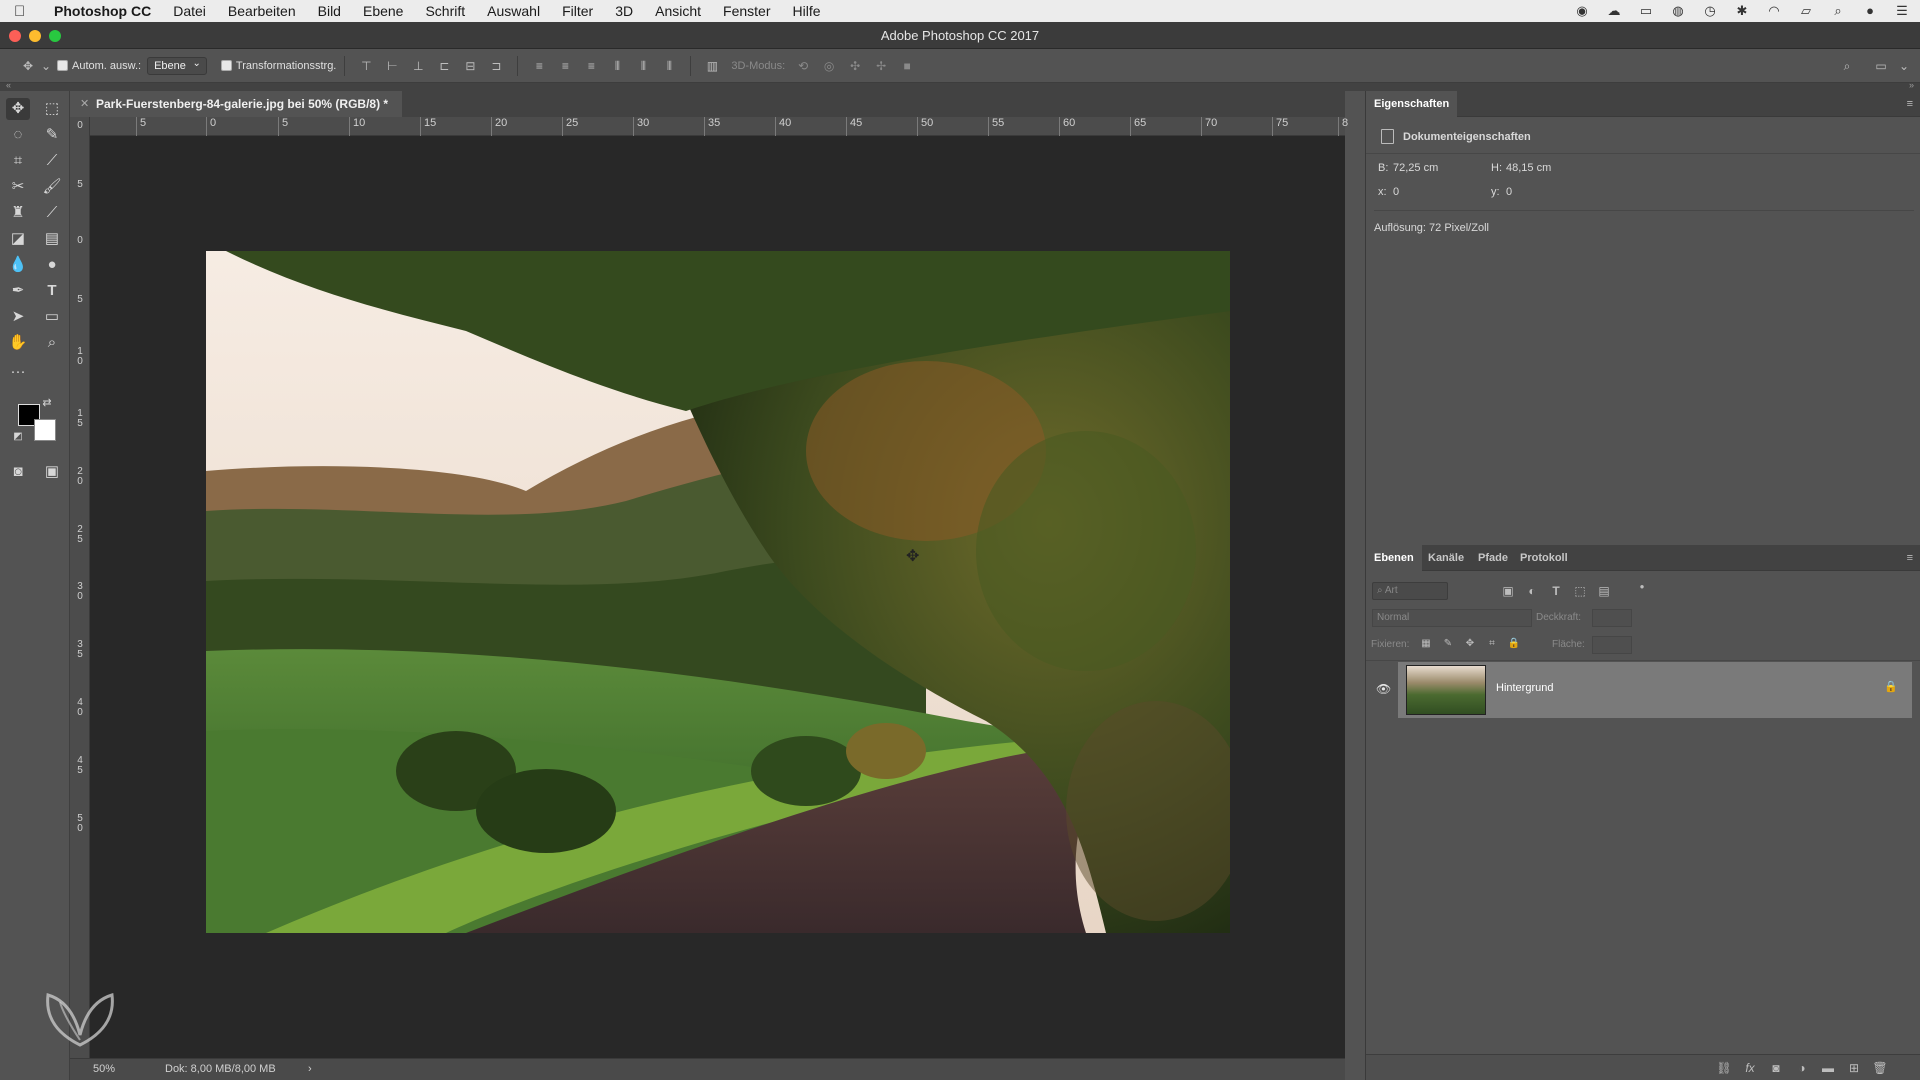 The image size is (1920, 1080). Describe the element at coordinates (643, 66) in the screenshot. I see `distribute-hcenter-icon: ⫴` at that location.